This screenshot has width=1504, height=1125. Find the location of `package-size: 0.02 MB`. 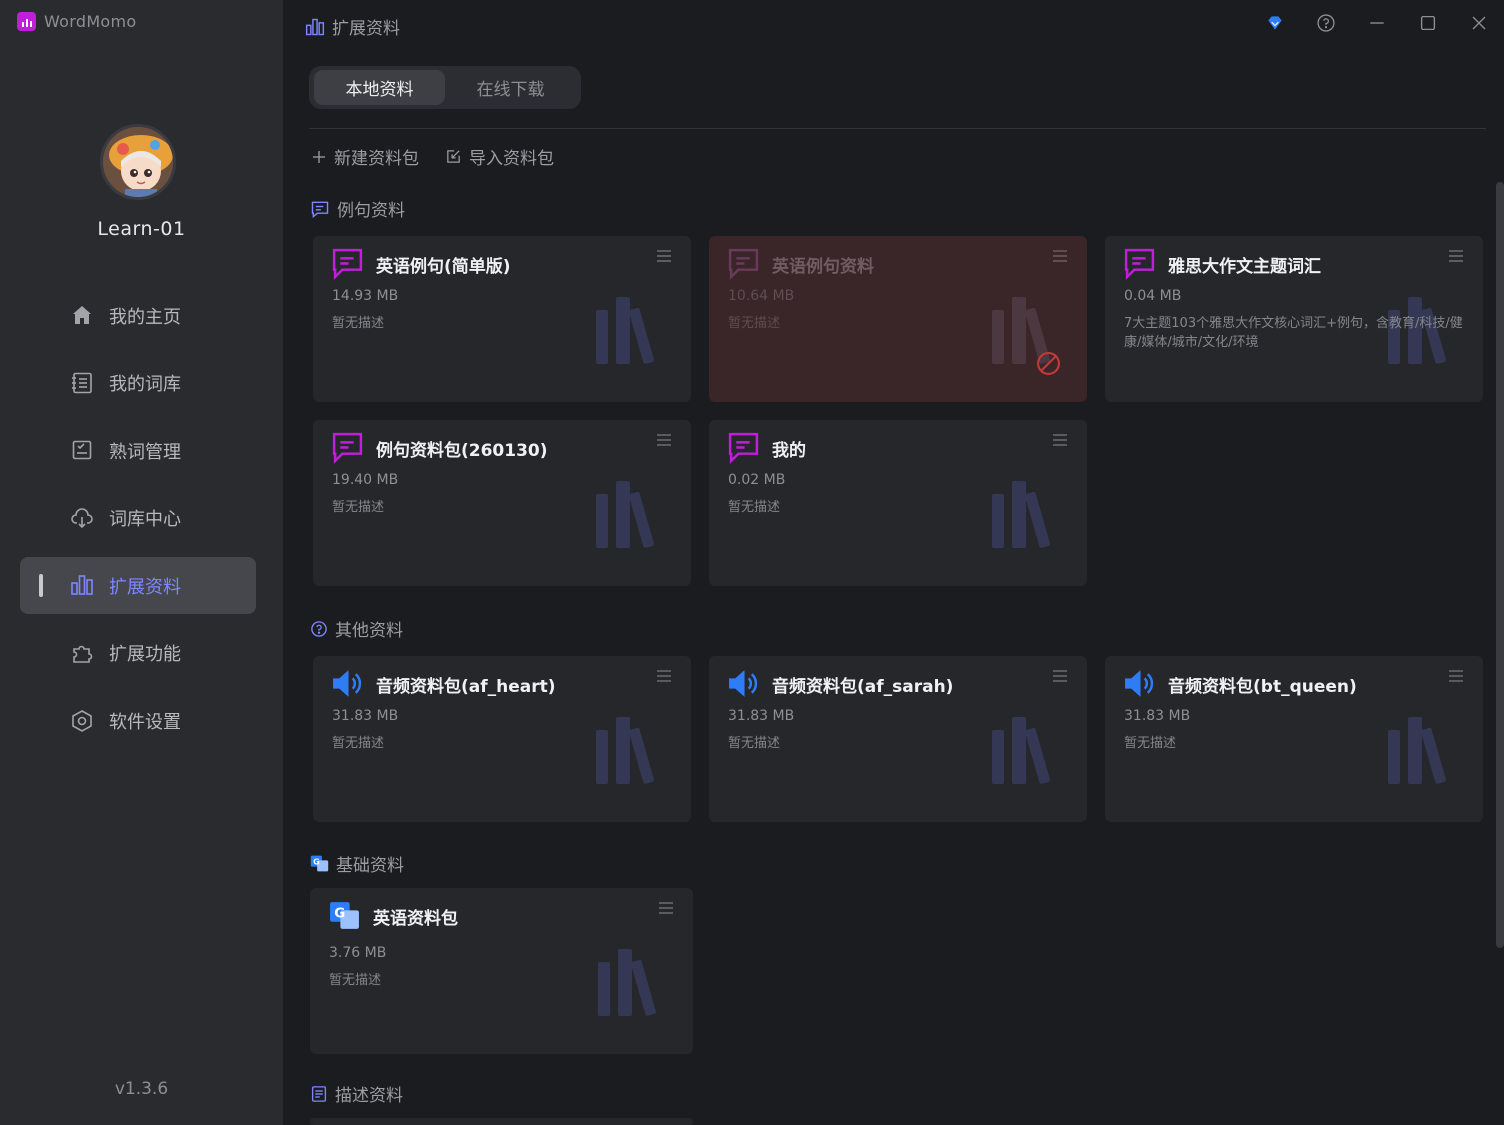

package-size: 0.02 MB is located at coordinates (757, 480).